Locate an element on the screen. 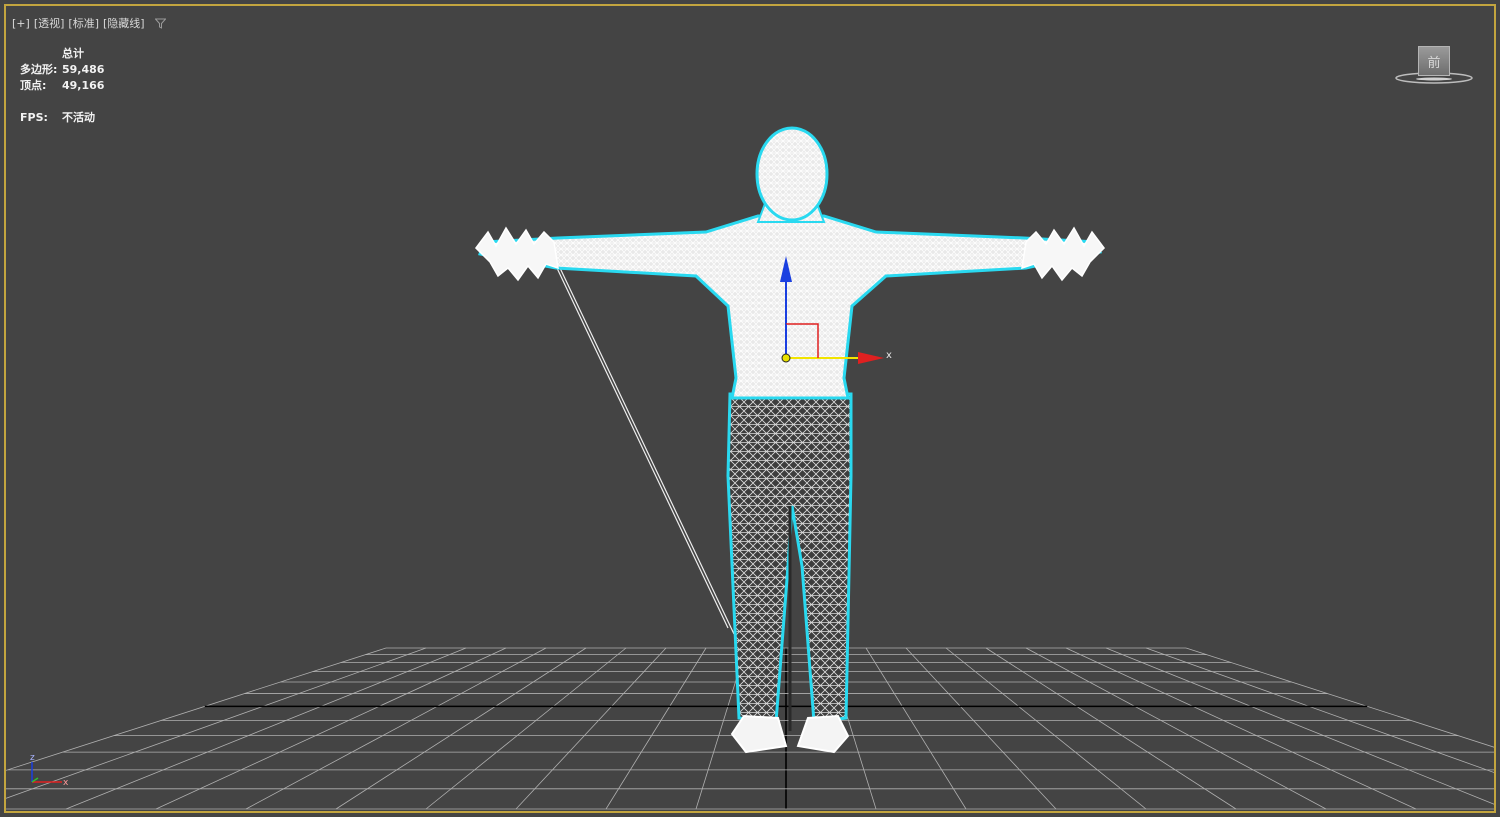 The width and height of the screenshot is (1500, 817). viewport-general-menu: [+] is located at coordinates (21, 23).